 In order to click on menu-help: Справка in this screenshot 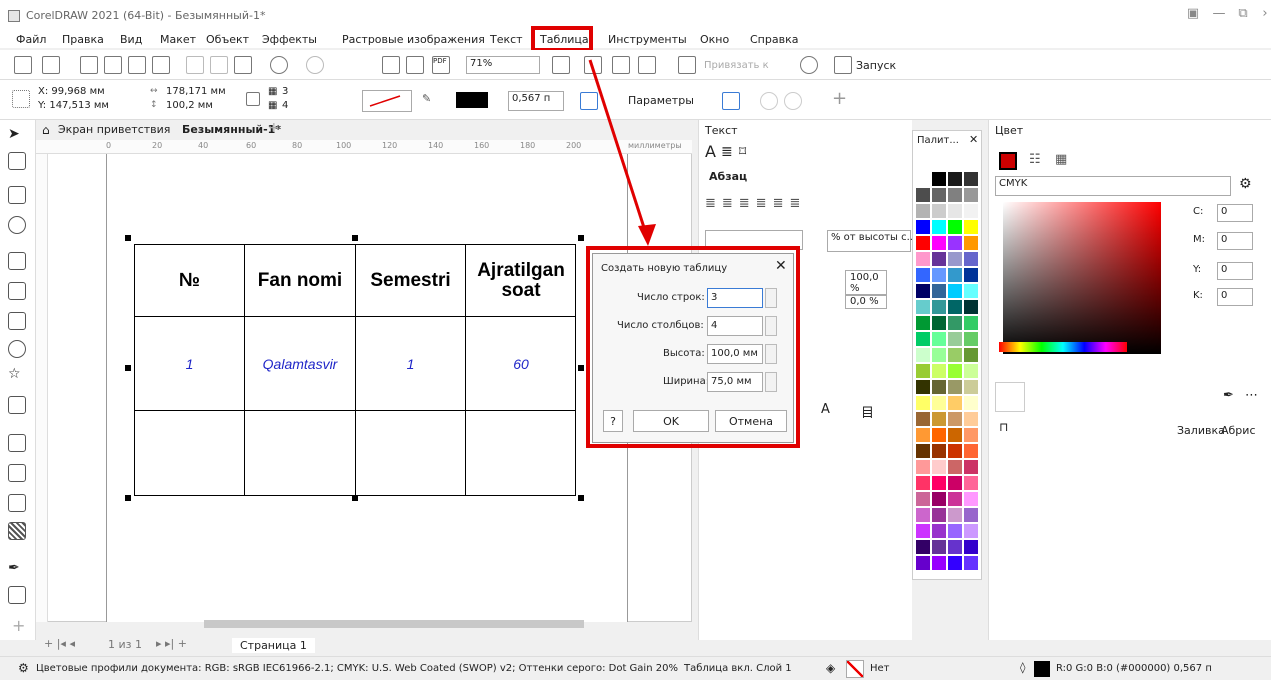, I will do `click(774, 39)`.